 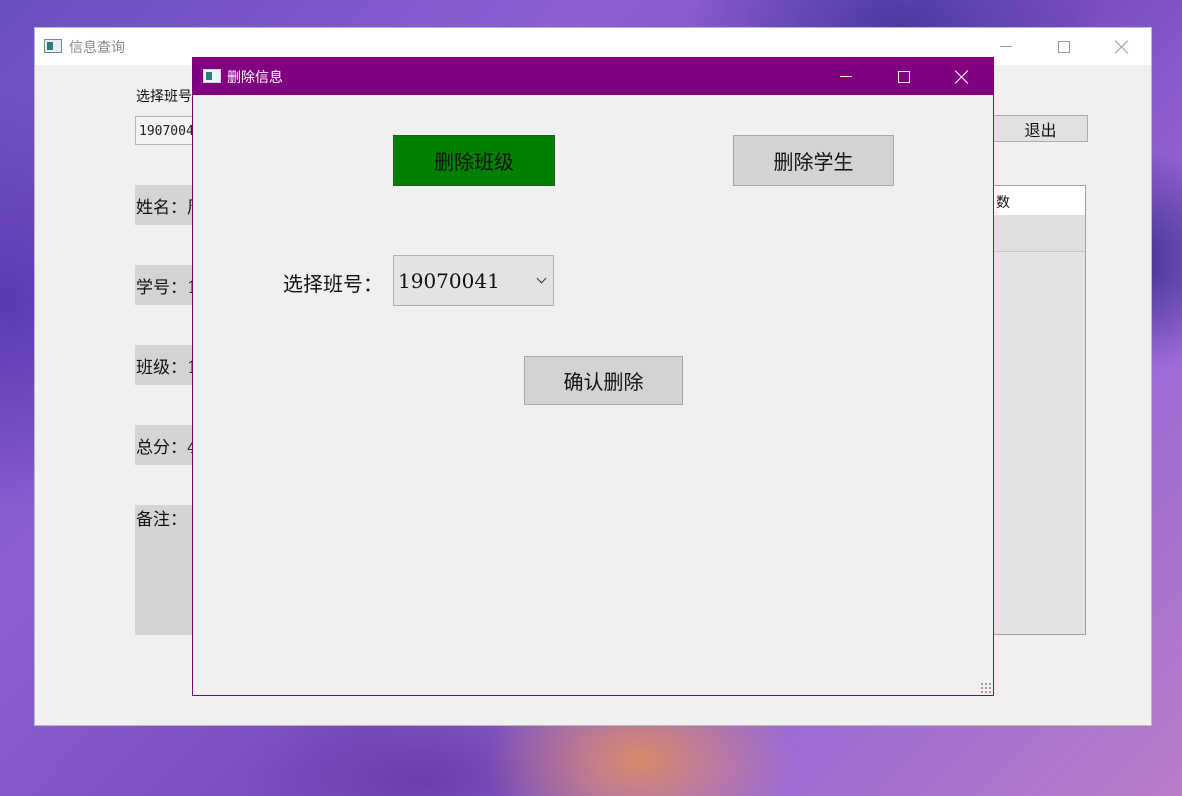 I want to click on confirm-delete-button: 确认删除, so click(x=603, y=380).